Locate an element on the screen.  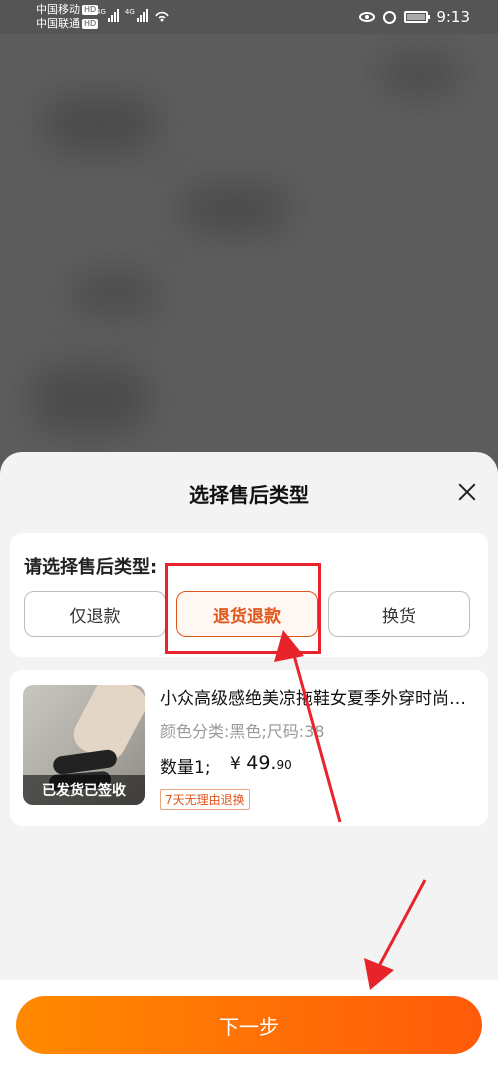
refund-only-button: 仅退款 is located at coordinates (95, 614).